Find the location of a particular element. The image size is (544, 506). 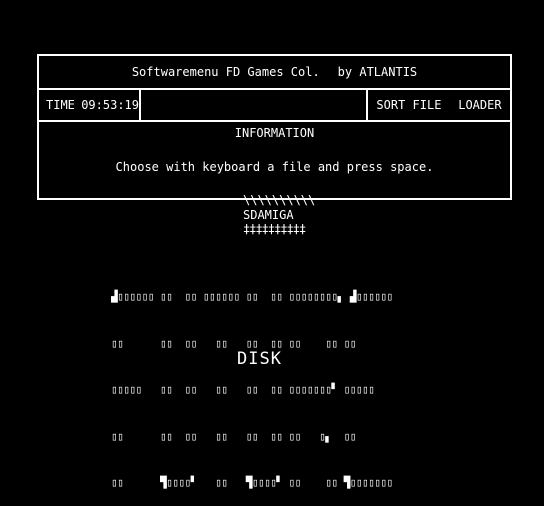

loader-button: LOADER is located at coordinates (479, 105).